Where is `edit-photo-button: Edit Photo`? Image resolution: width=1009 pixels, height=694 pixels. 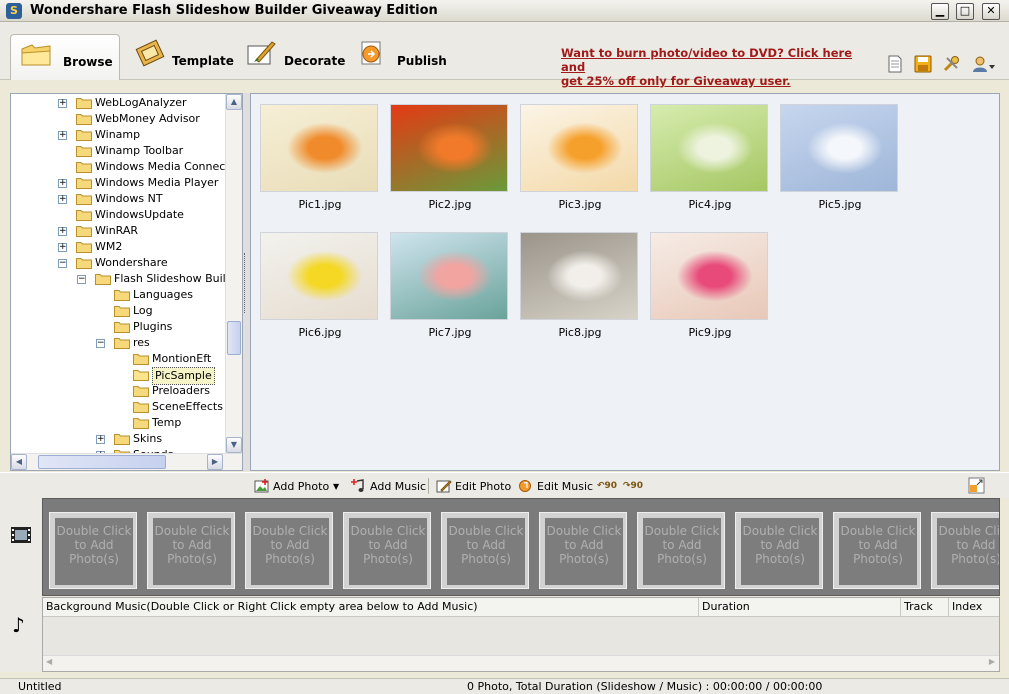 edit-photo-button: Edit Photo is located at coordinates (473, 486).